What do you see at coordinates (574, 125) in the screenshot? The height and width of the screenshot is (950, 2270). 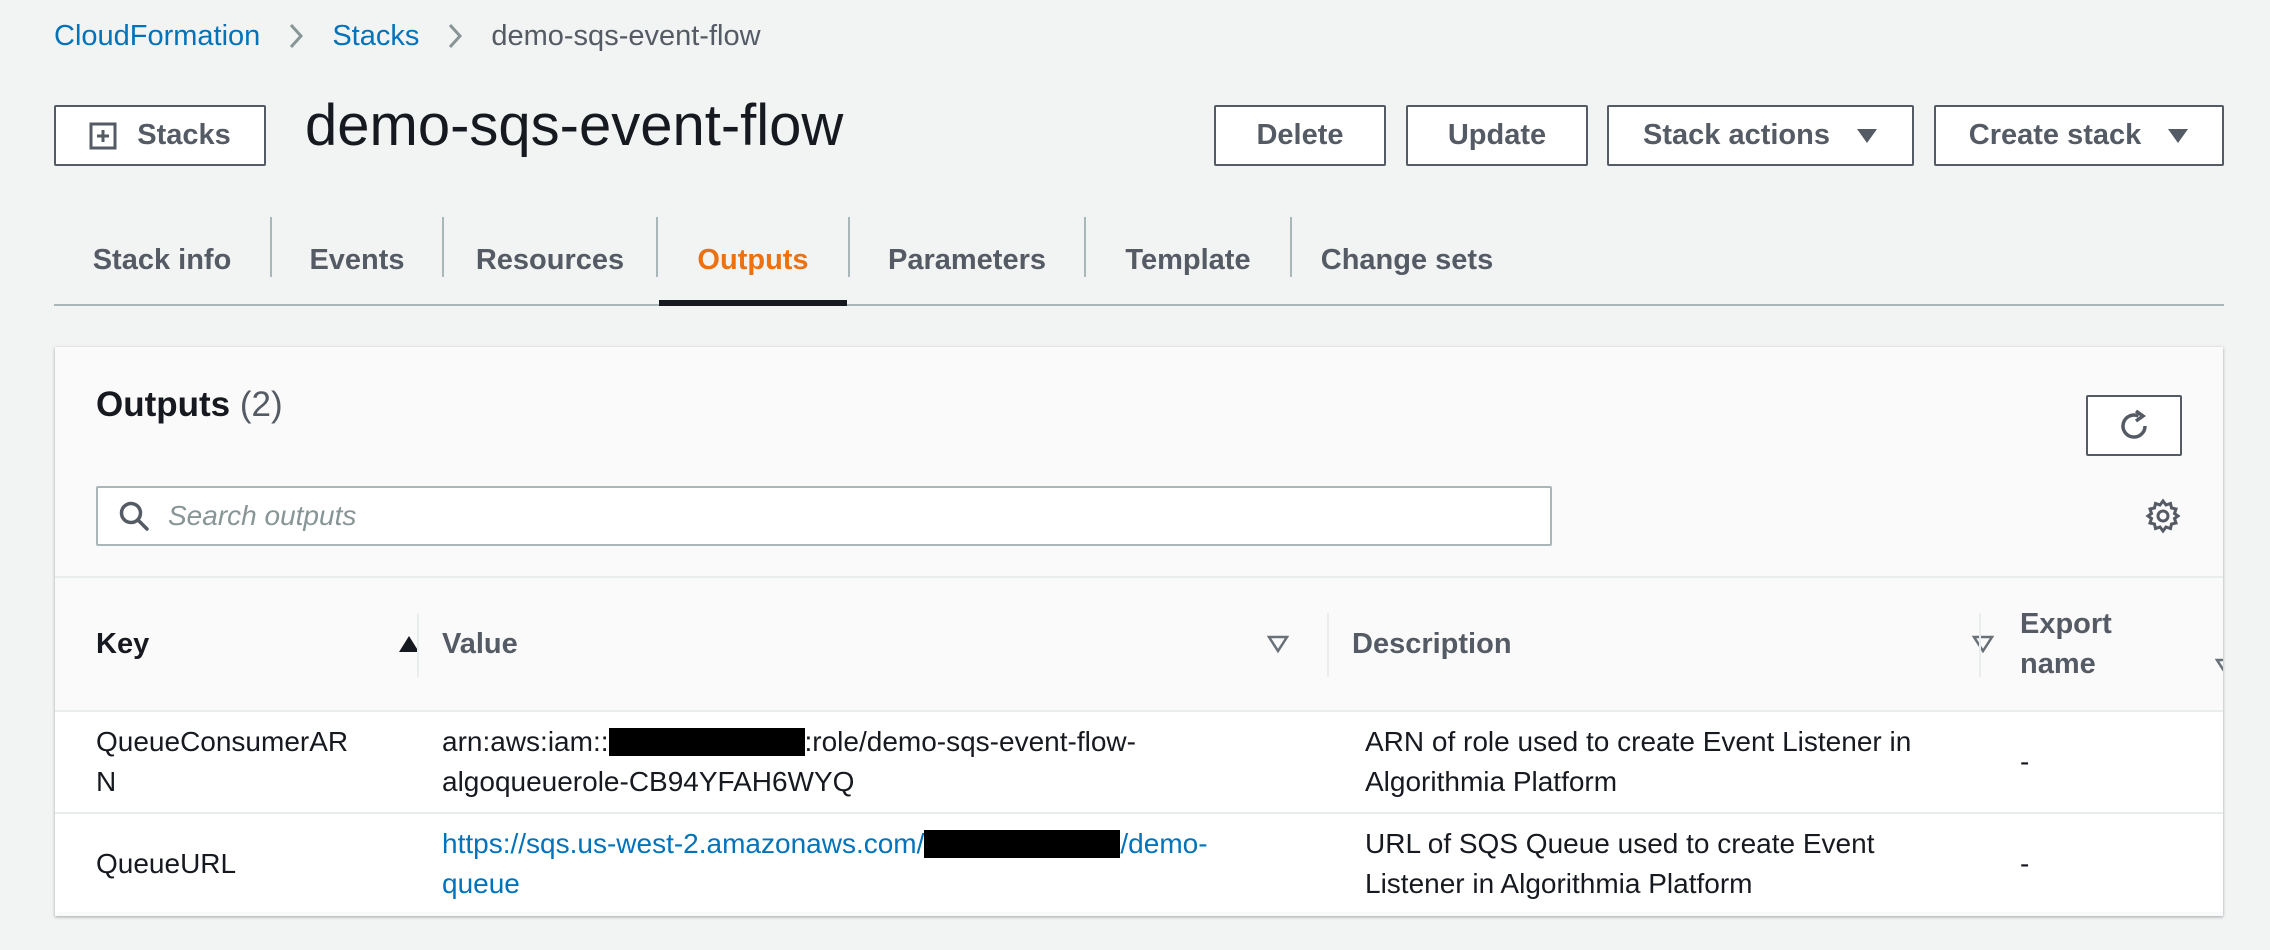 I see `page-title: demo-sqs-event-flow` at bounding box center [574, 125].